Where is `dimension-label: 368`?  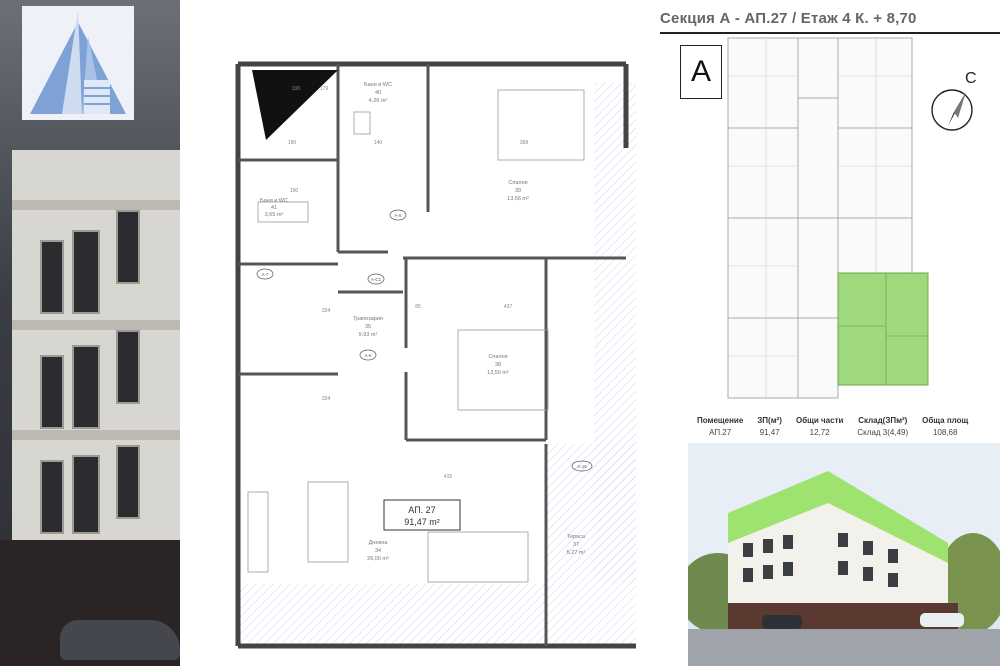 dimension-label: 368 is located at coordinates (524, 143).